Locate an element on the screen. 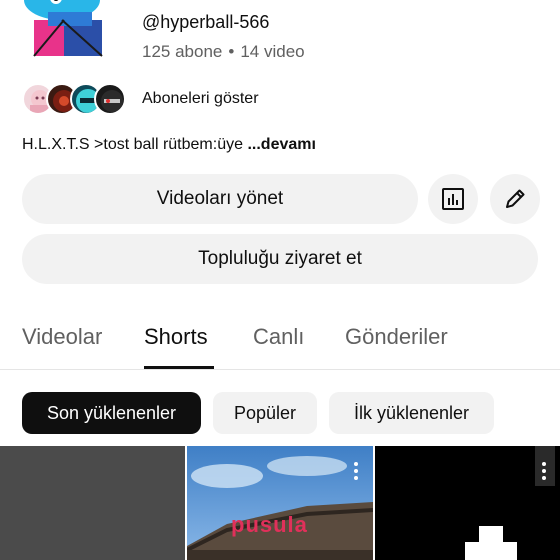 Image resolution: width=560 pixels, height=560 pixels. short-overlay-text: pusula is located at coordinates (269, 524).